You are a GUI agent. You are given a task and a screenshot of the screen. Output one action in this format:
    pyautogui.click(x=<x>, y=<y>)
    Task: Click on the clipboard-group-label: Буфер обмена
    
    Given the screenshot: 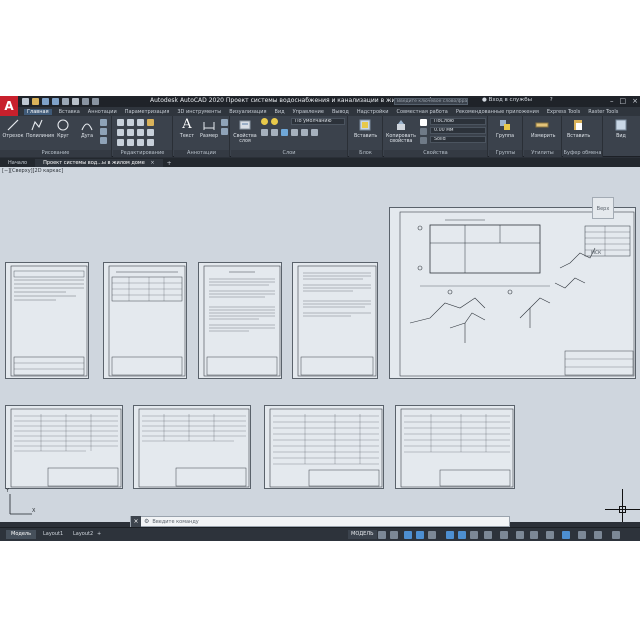 What is the action you would take?
    pyautogui.click(x=582, y=153)
    